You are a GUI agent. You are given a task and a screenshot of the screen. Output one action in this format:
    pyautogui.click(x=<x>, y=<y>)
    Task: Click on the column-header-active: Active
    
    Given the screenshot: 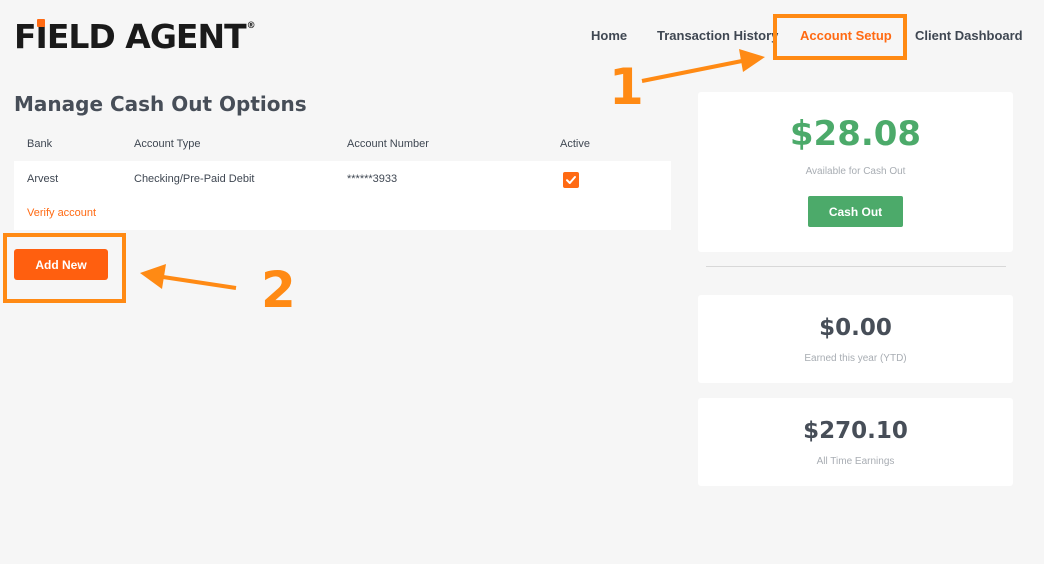 What is the action you would take?
    pyautogui.click(x=575, y=144)
    